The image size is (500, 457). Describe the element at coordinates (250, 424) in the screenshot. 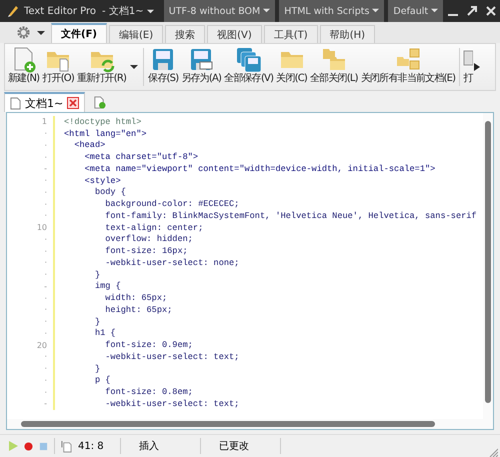

I see `horizontal-scrollbar` at that location.